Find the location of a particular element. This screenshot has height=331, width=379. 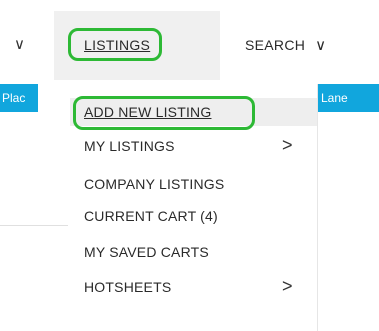

banner-strip-left: Plac is located at coordinates (19, 98).